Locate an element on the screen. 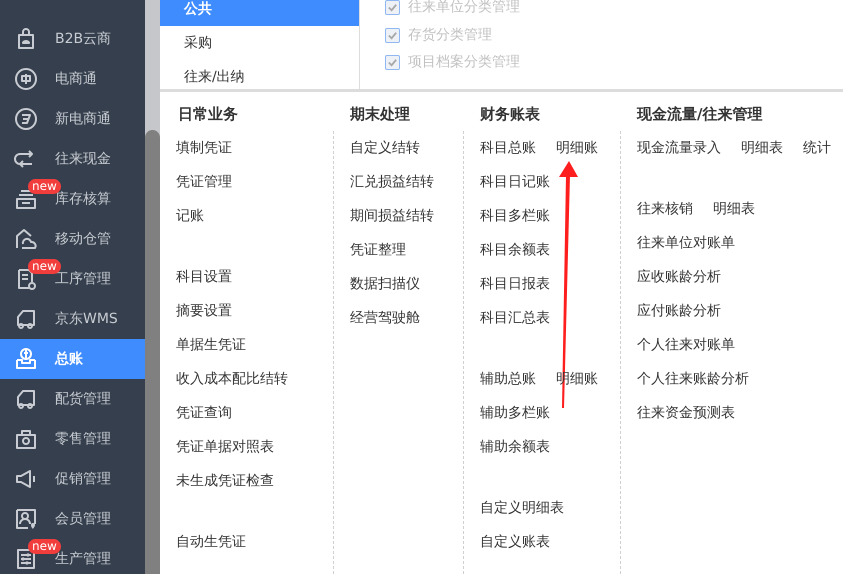 Image resolution: width=843 pixels, height=574 pixels. sidebar-item: 配货管理 is located at coordinates (72, 399).